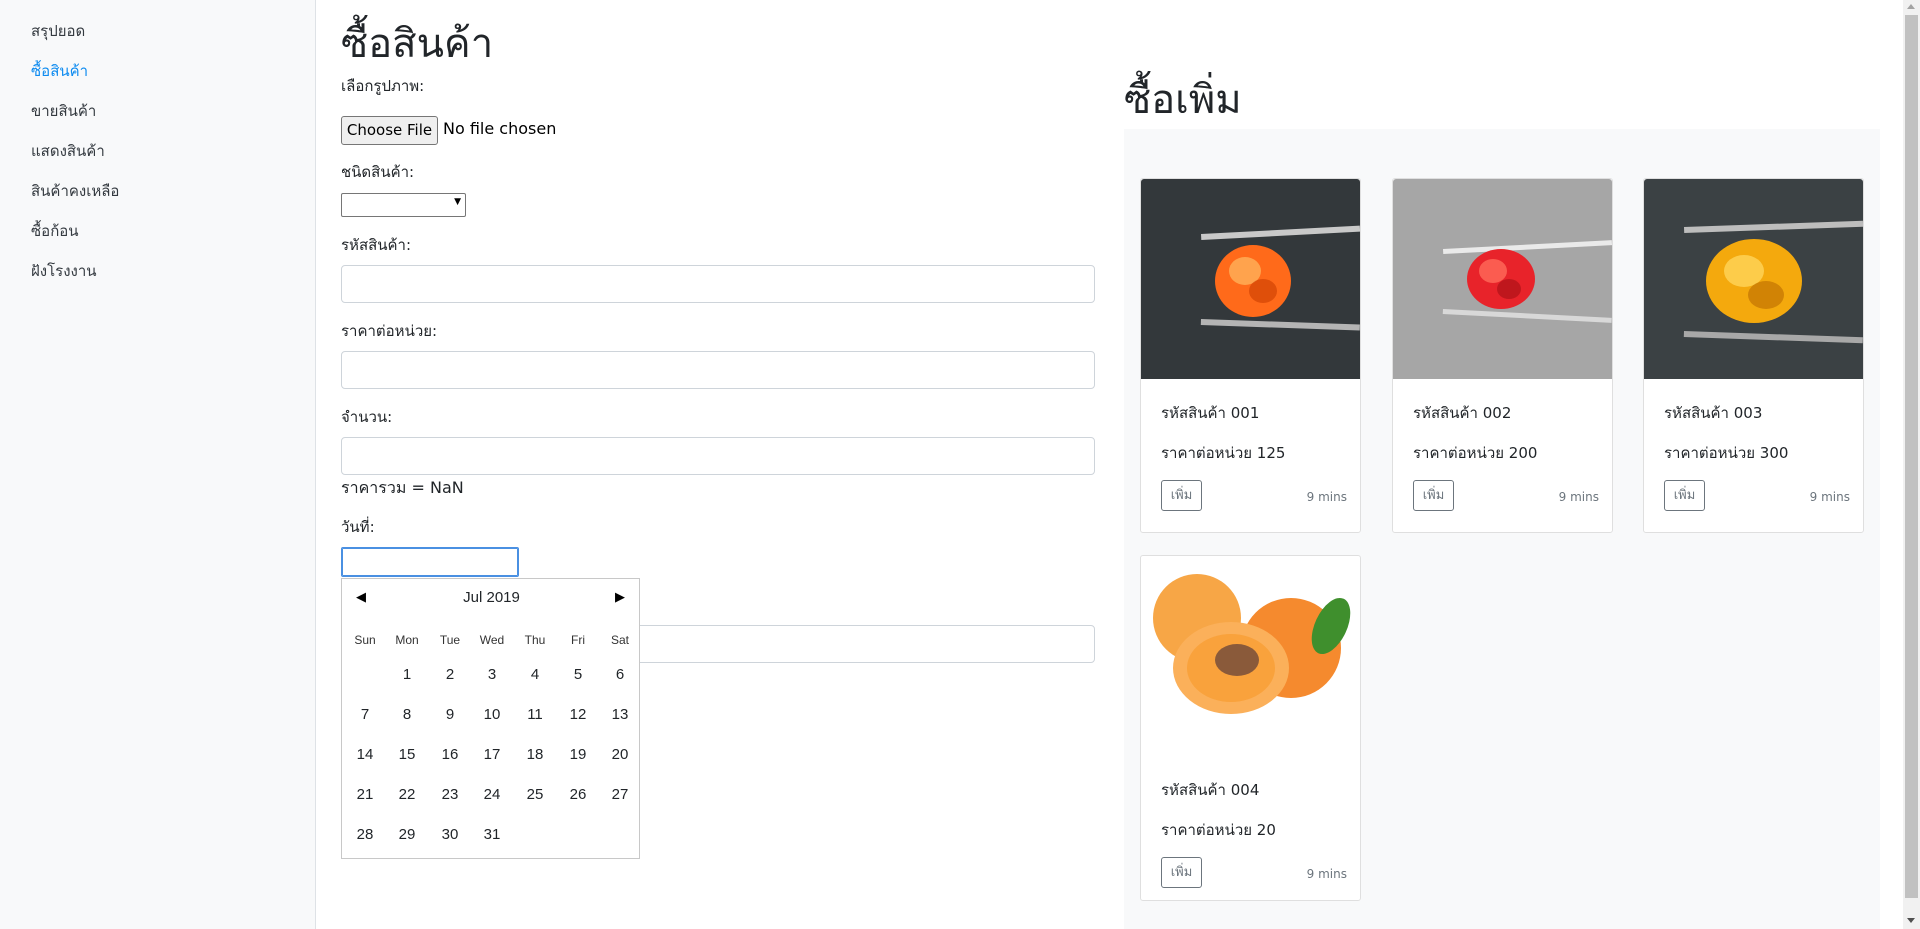  Describe the element at coordinates (450, 835) in the screenshot. I see `calendar-day: 30` at that location.